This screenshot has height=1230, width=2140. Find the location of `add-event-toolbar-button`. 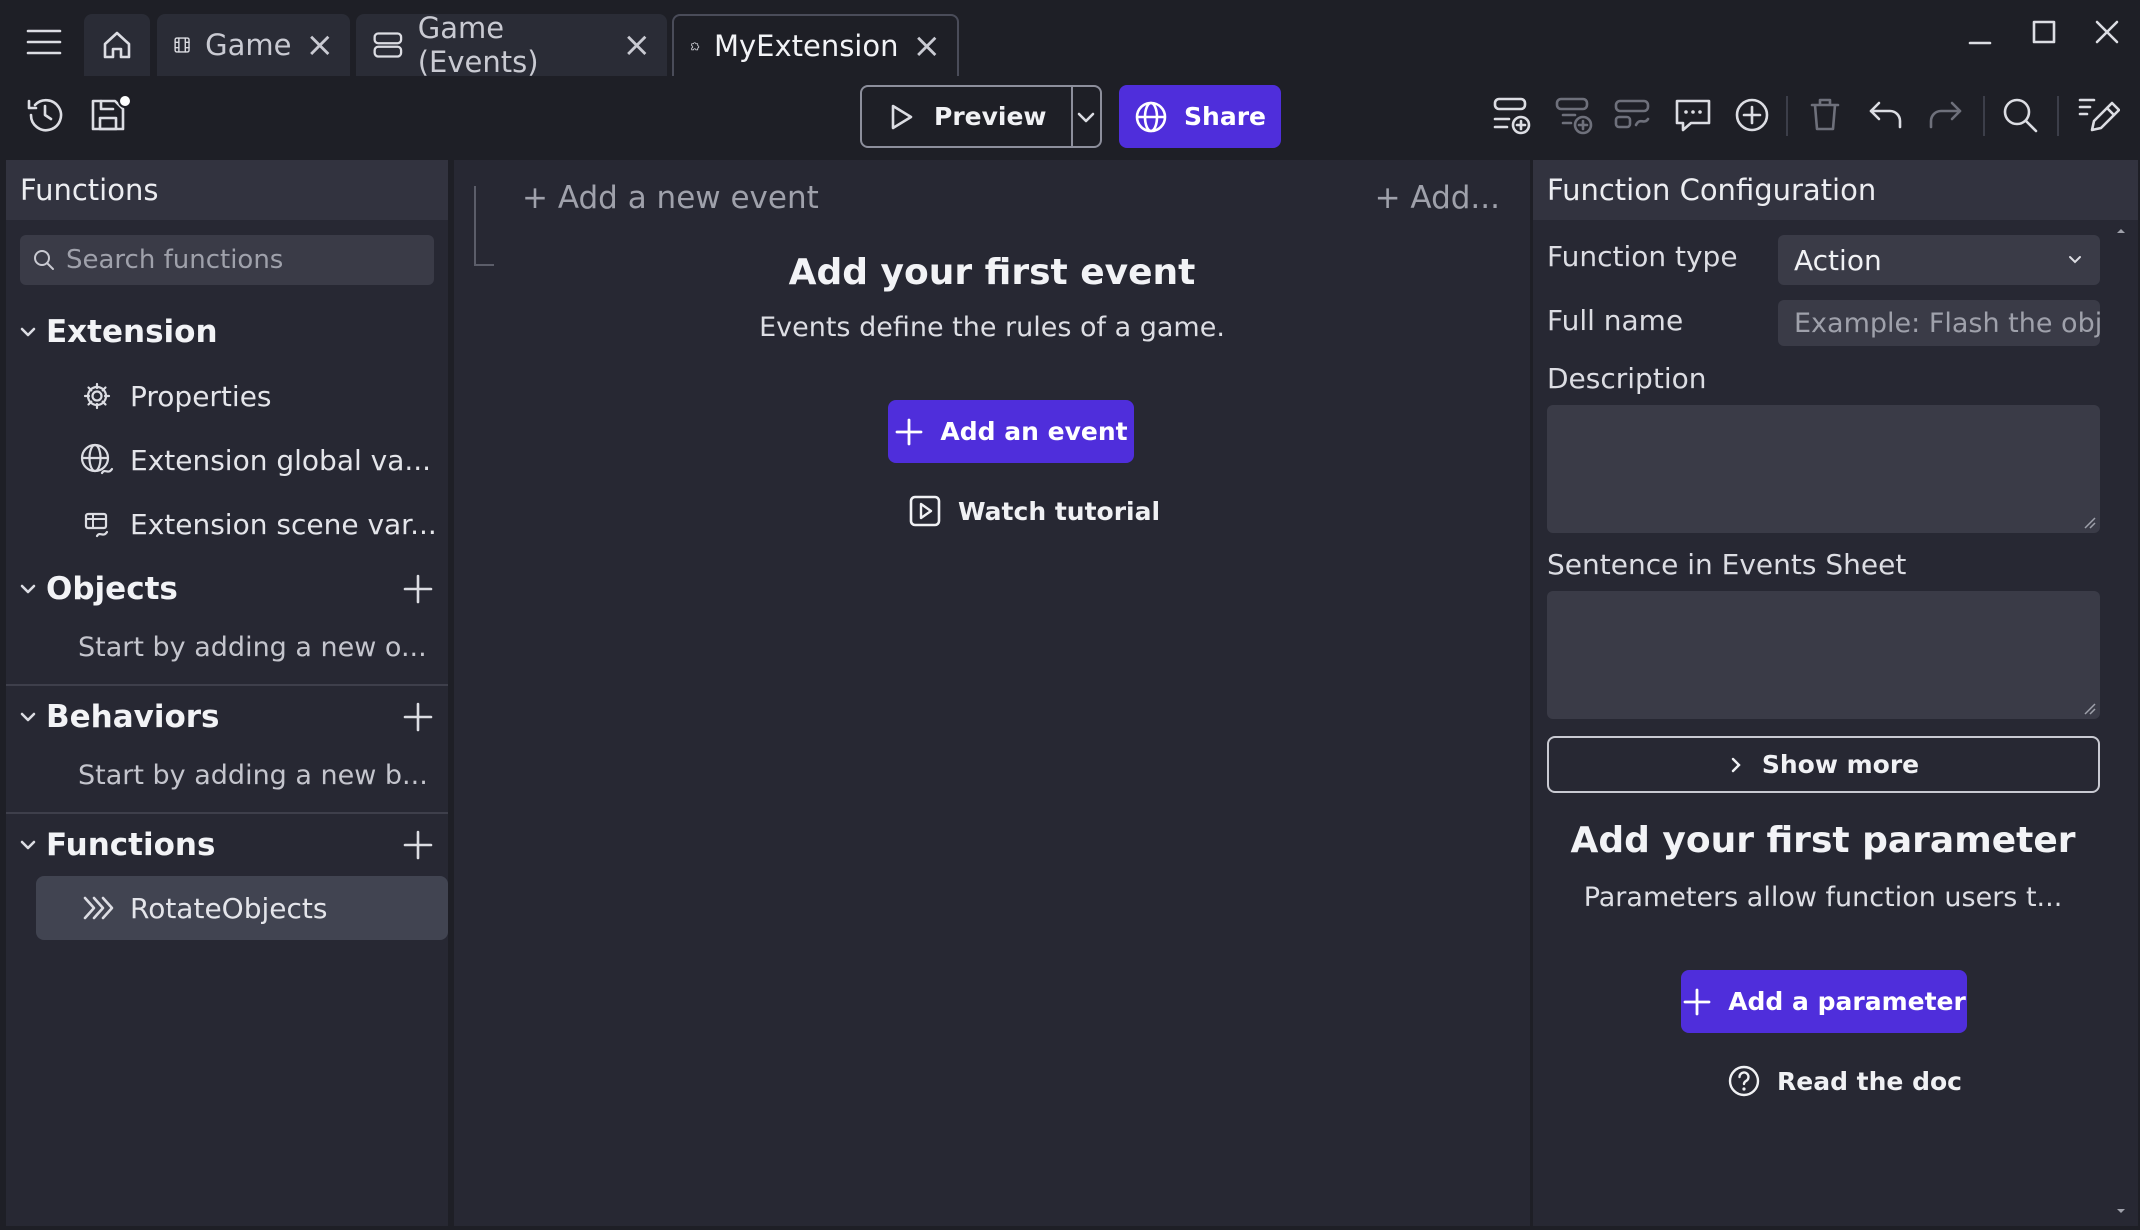

add-event-toolbar-button is located at coordinates (1512, 115).